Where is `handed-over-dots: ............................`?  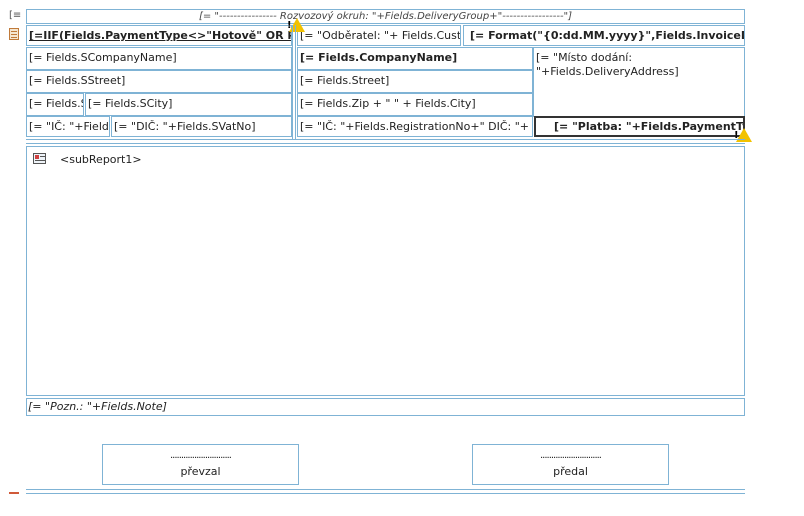 handed-over-dots: ............................ is located at coordinates (570, 455).